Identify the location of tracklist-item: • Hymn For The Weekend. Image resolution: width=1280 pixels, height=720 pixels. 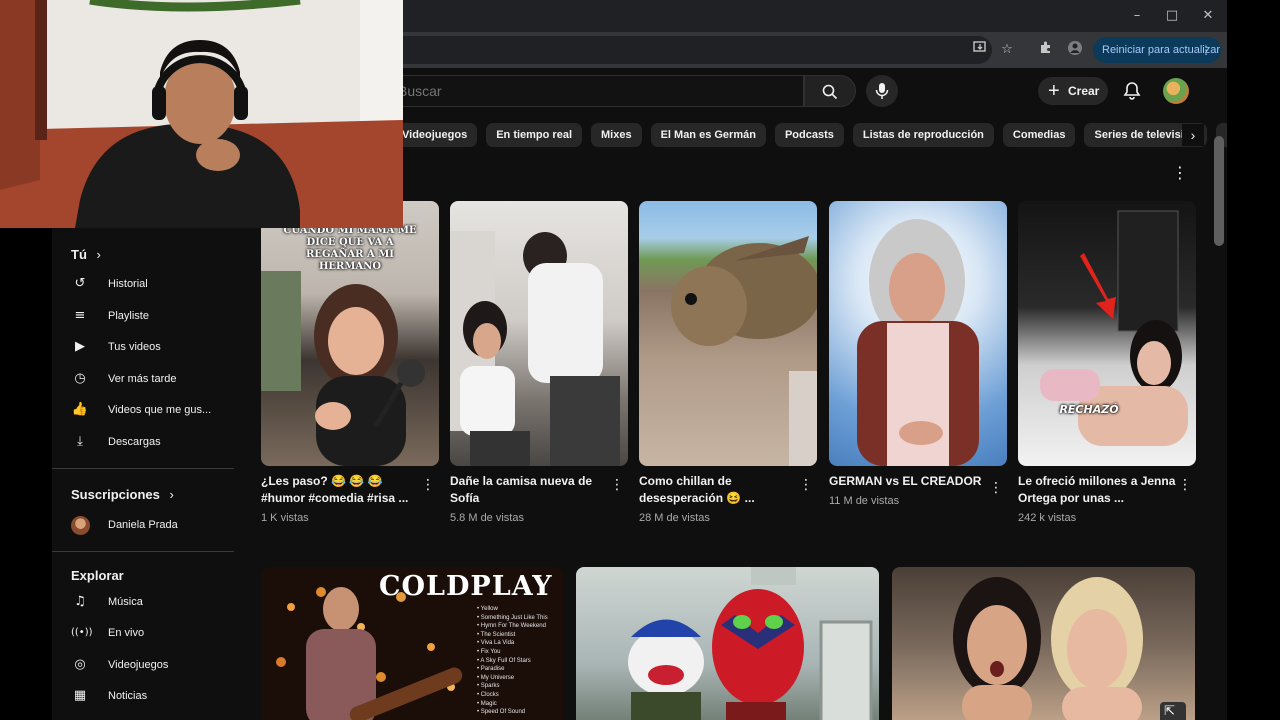
(511, 626).